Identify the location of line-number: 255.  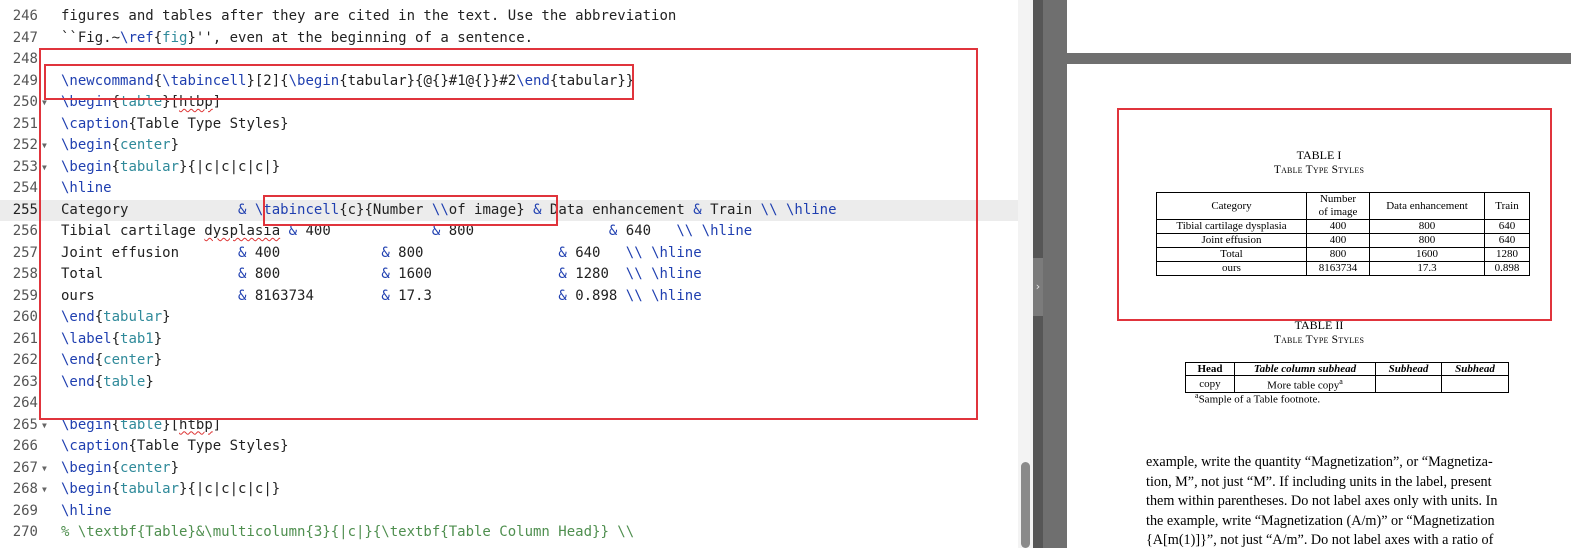
(25, 209).